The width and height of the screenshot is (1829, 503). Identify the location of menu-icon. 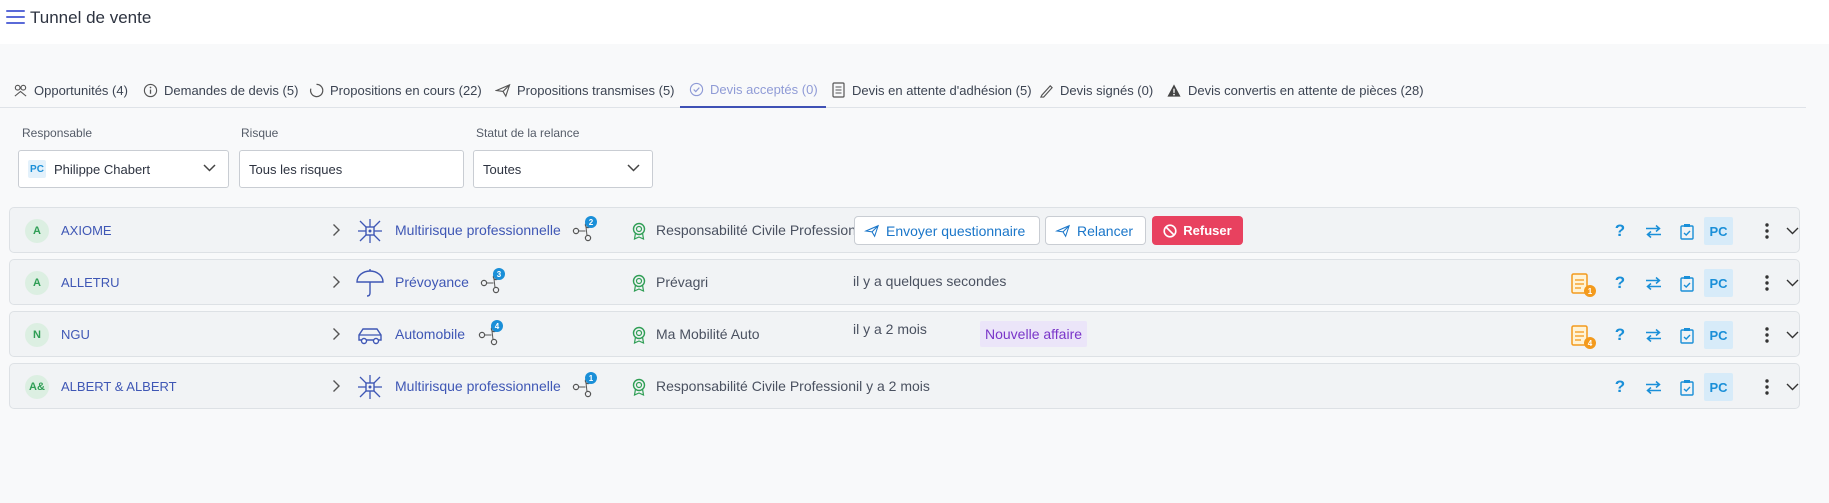
(15, 17).